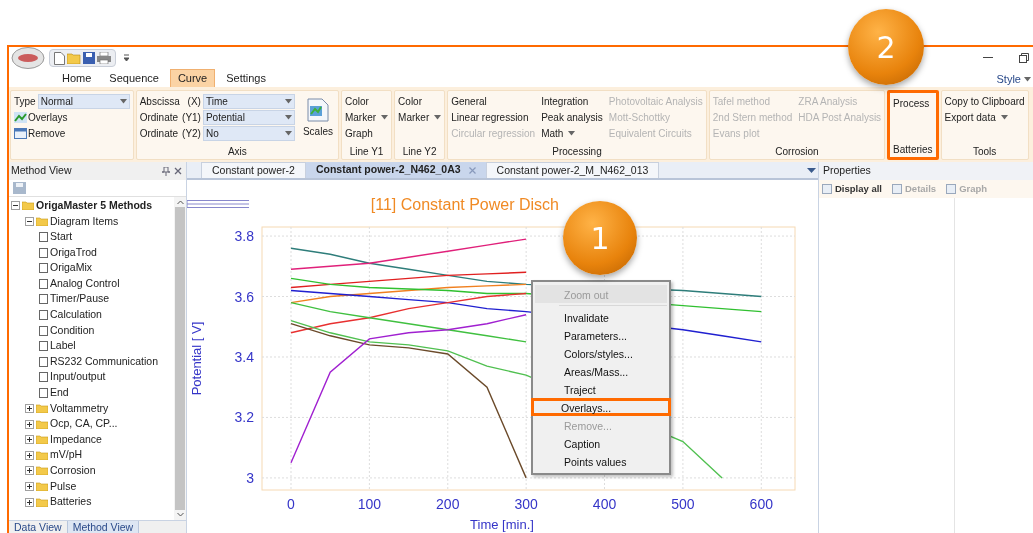 The image size is (1033, 533). I want to click on ribbon-button: Overlays, so click(72, 117).